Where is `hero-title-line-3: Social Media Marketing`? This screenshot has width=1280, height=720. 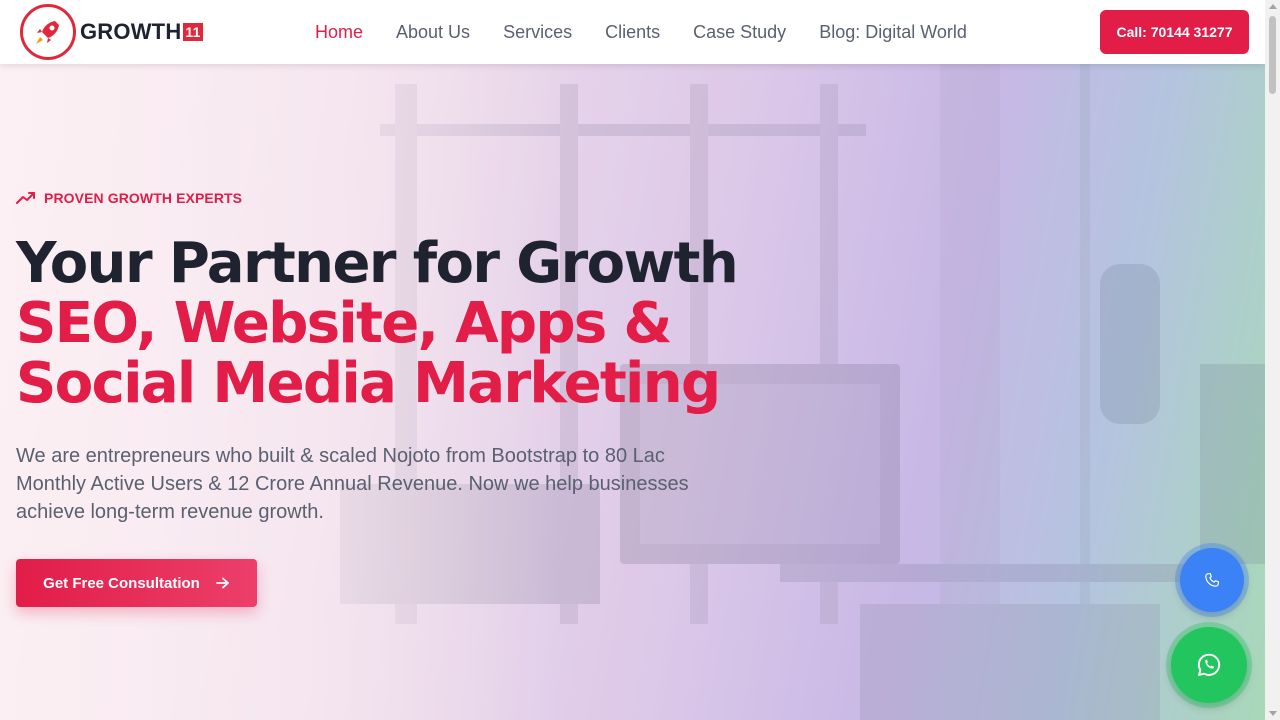 hero-title-line-3: Social Media Marketing is located at coordinates (376, 384).